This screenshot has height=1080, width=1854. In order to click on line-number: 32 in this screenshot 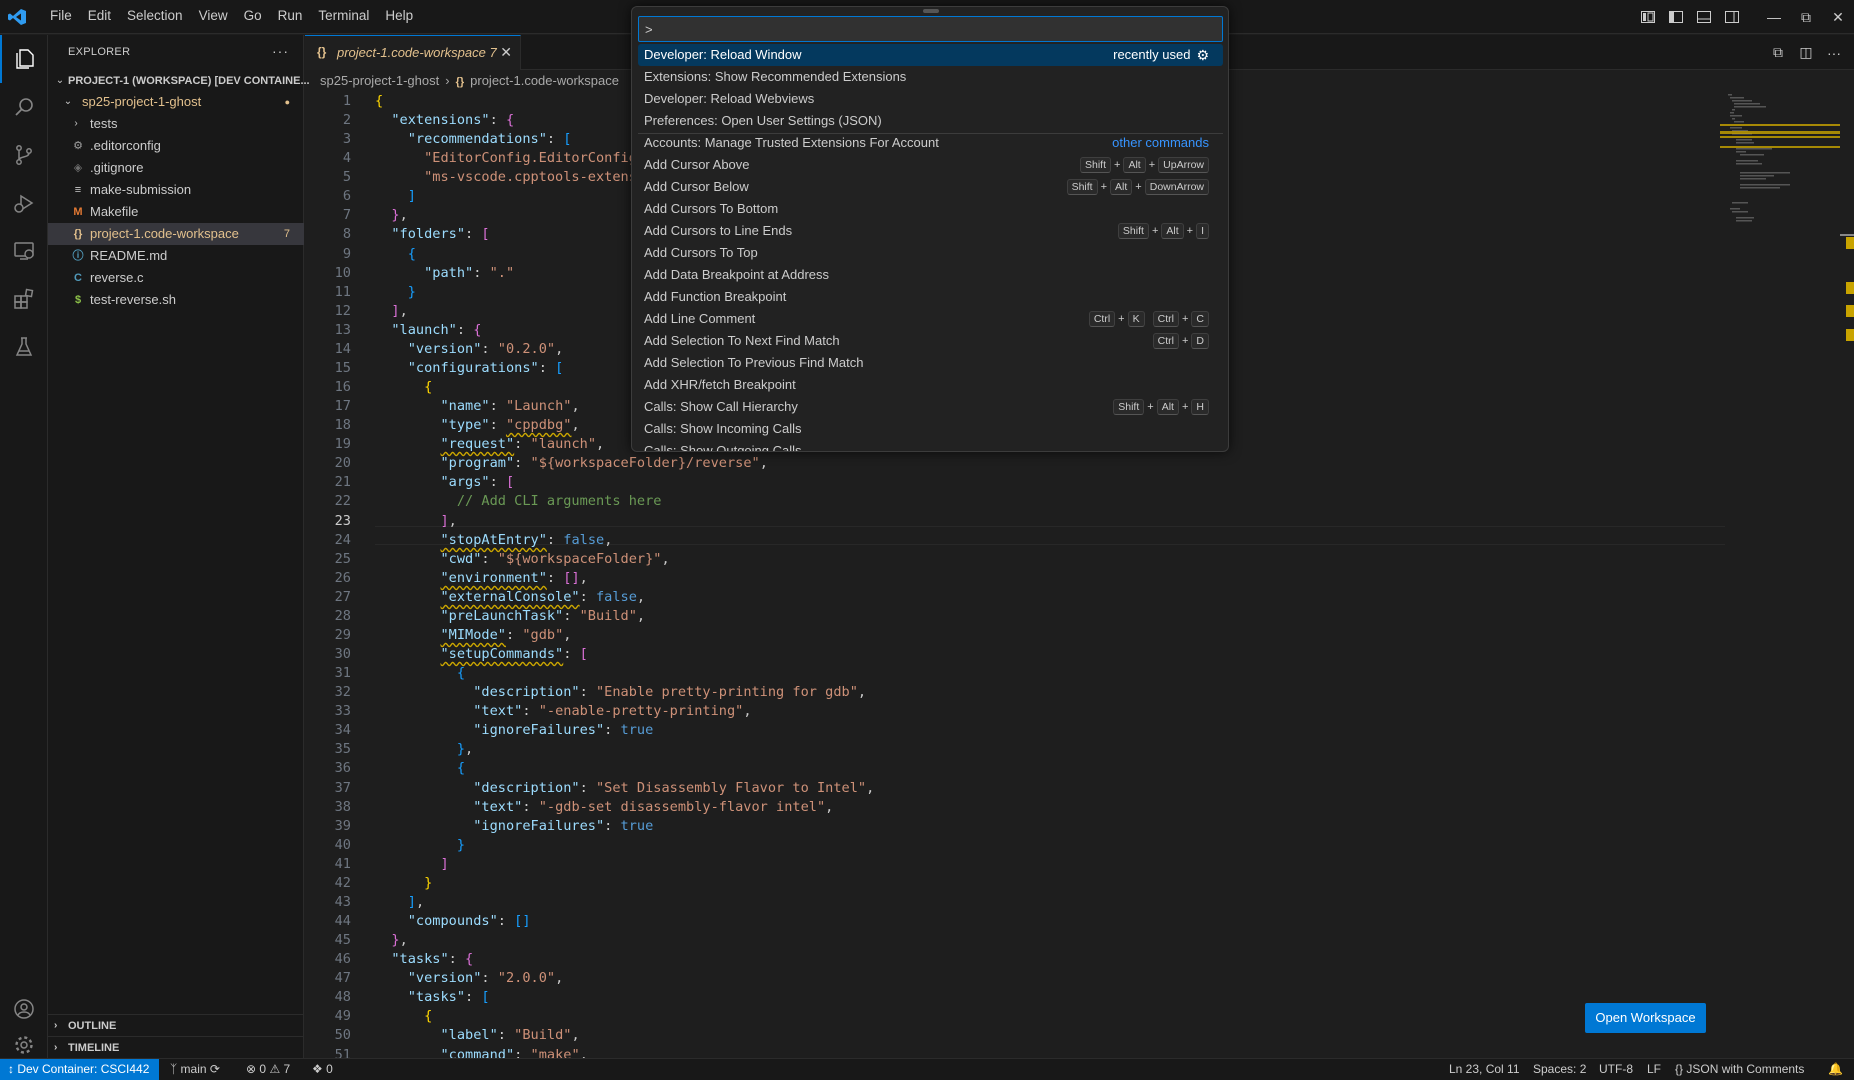, I will do `click(342, 692)`.